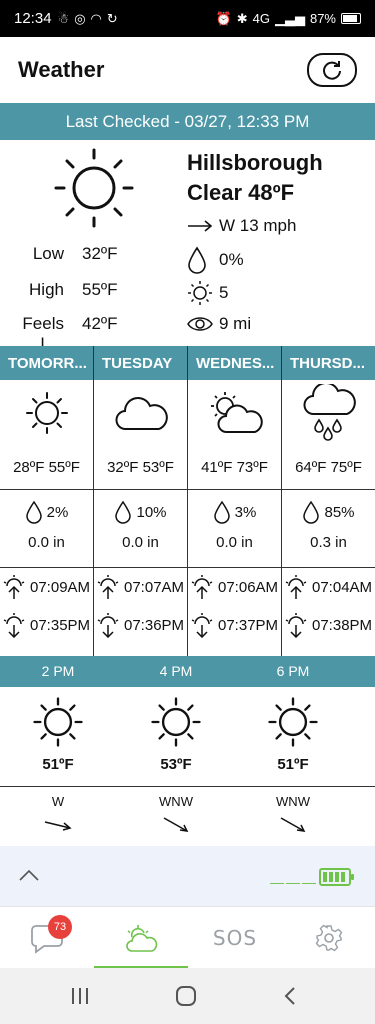  What do you see at coordinates (258, 225) in the screenshot?
I see `wind-value: W 13 mph` at bounding box center [258, 225].